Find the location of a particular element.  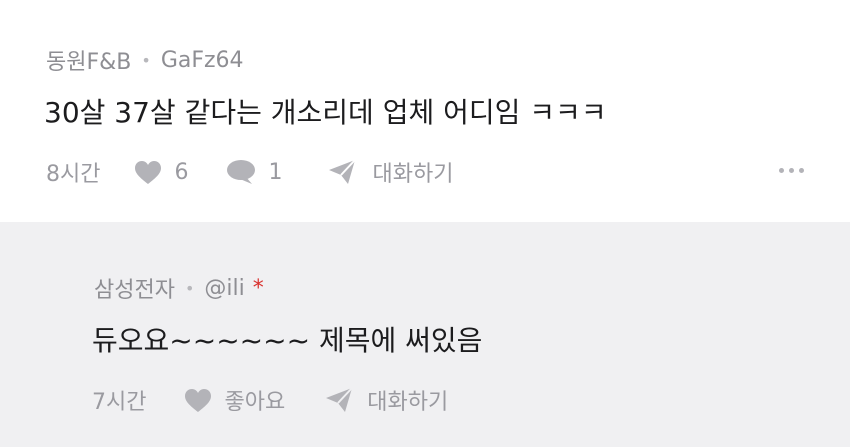

reply-actions: 7시간 좋아요 대화하기 is located at coordinates (270, 400).